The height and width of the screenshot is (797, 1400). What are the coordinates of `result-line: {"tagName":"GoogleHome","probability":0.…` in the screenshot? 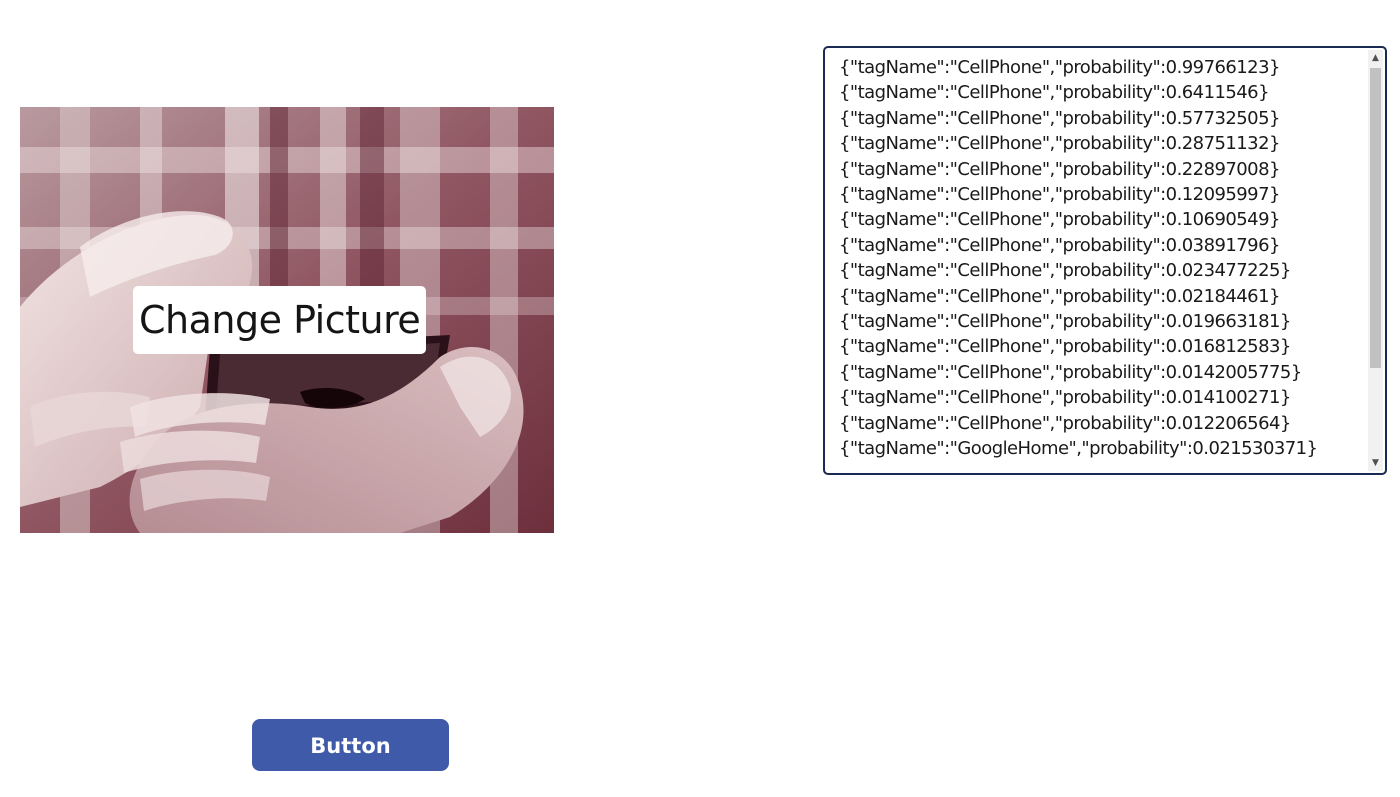 It's located at (1078, 449).